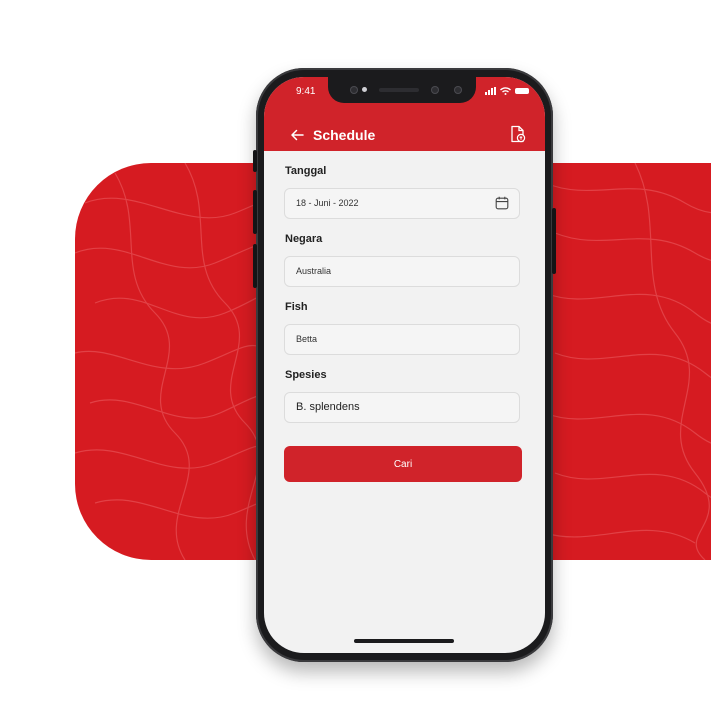  Describe the element at coordinates (344, 135) in the screenshot. I see `page-title: Schedule` at that location.